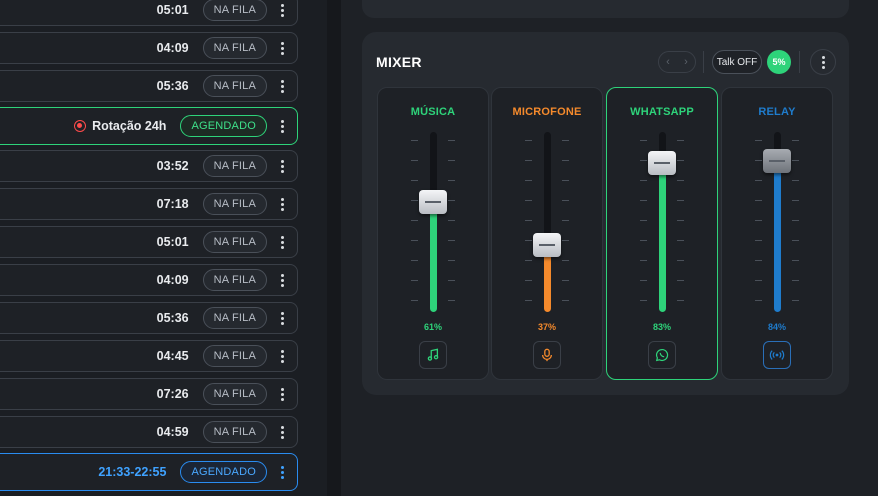 Image resolution: width=878 pixels, height=496 pixels. What do you see at coordinates (677, 62) in the screenshot?
I see `mixer-nav: ‹ ›` at bounding box center [677, 62].